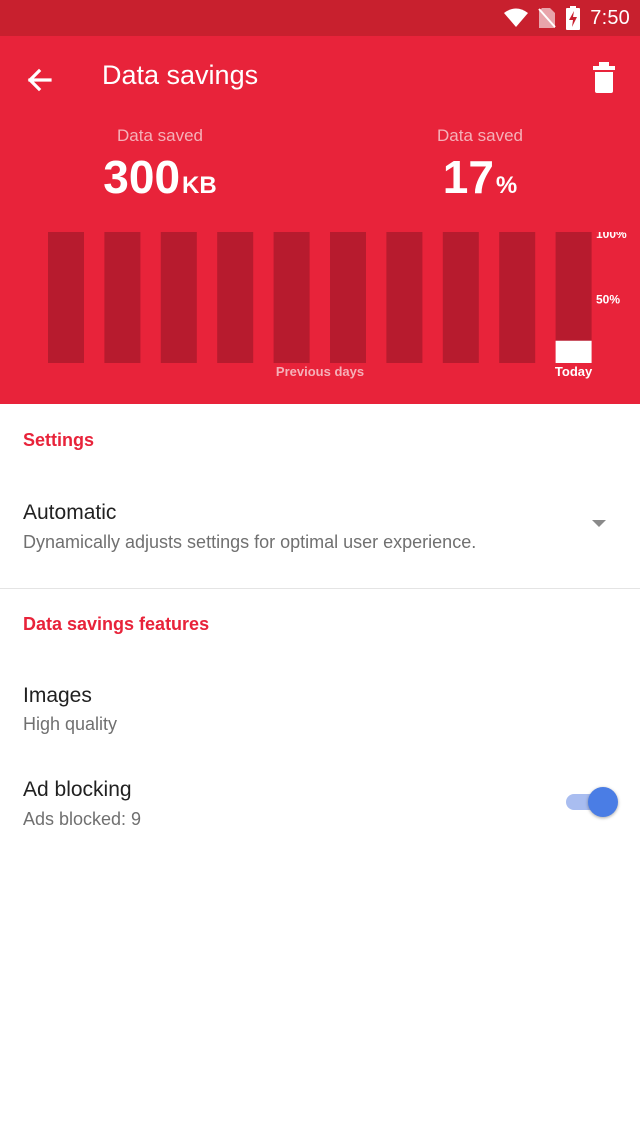 This screenshot has width=640, height=1139. Describe the element at coordinates (199, 185) in the screenshot. I see `stat-unit: KB` at that location.